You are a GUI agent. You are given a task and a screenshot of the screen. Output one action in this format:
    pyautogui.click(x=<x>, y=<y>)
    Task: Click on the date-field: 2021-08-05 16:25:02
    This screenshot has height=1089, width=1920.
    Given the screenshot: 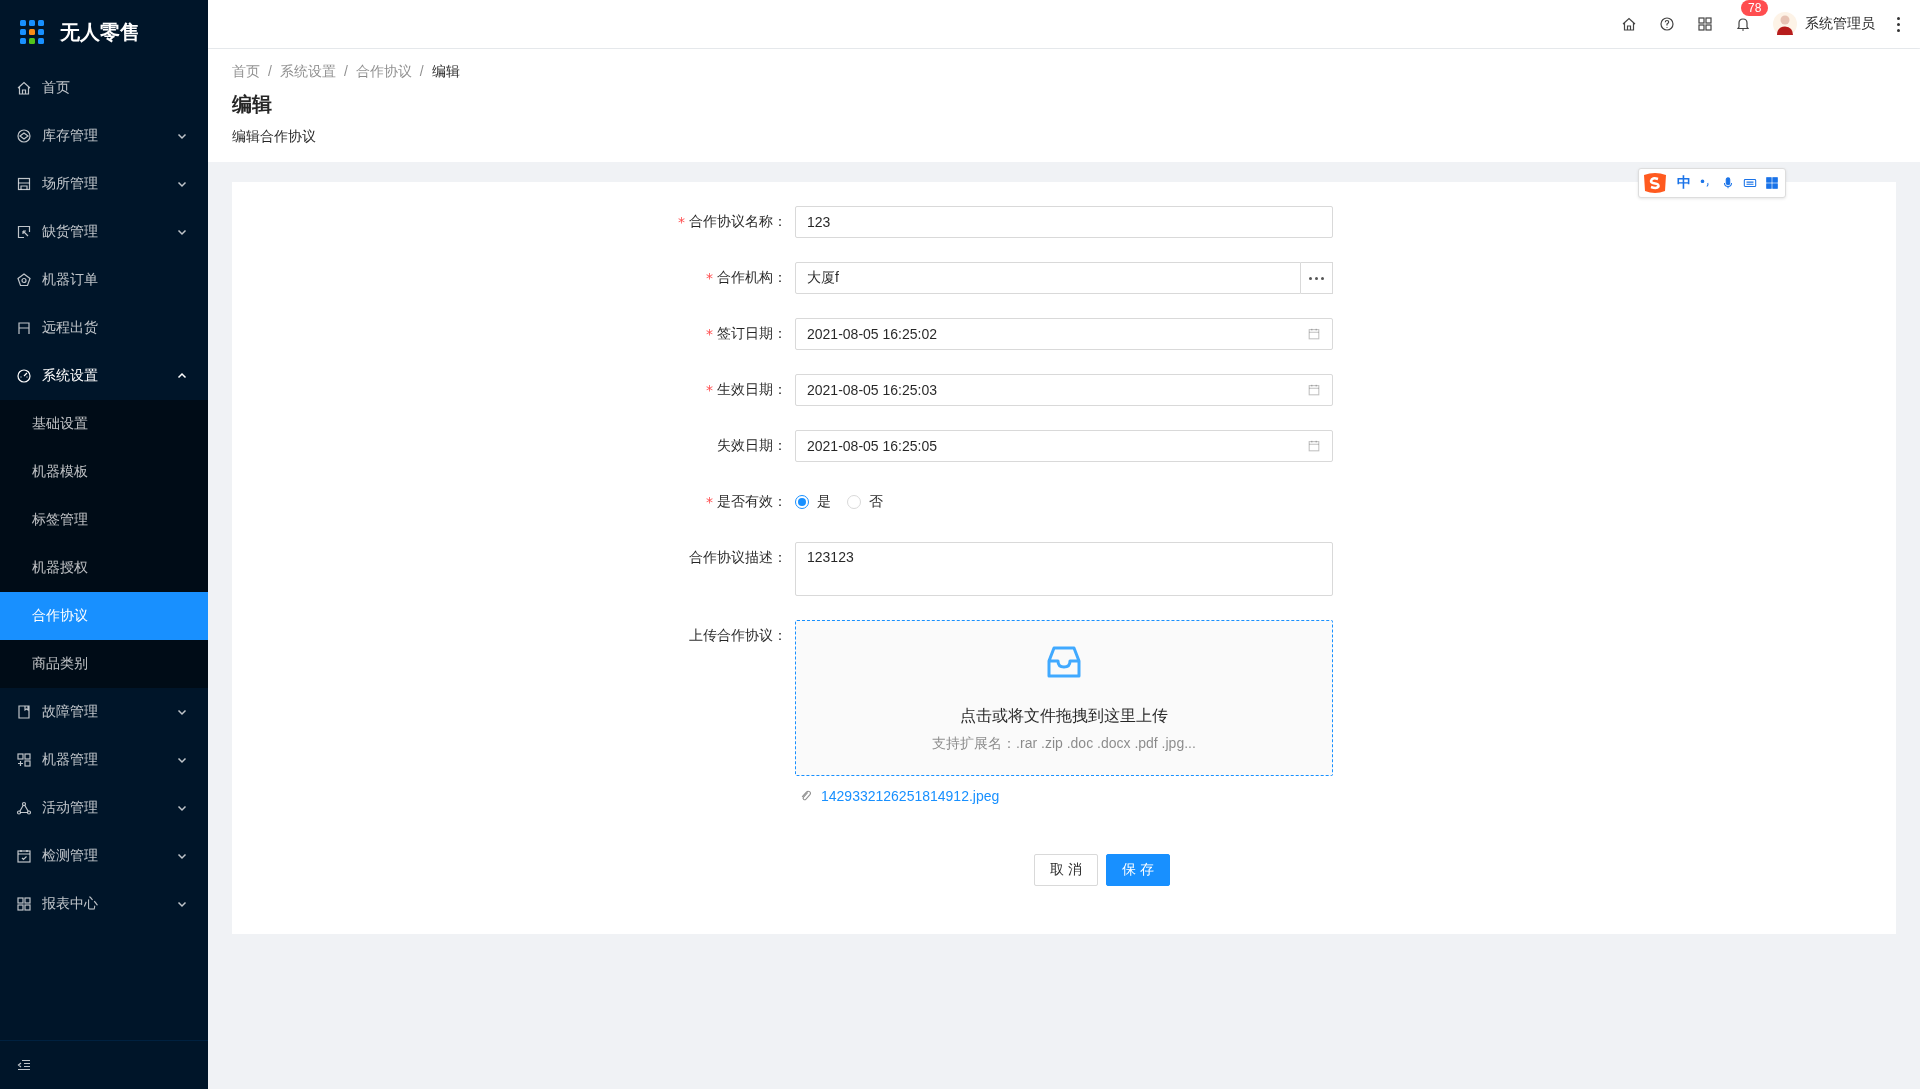 What is the action you would take?
    pyautogui.click(x=1064, y=334)
    